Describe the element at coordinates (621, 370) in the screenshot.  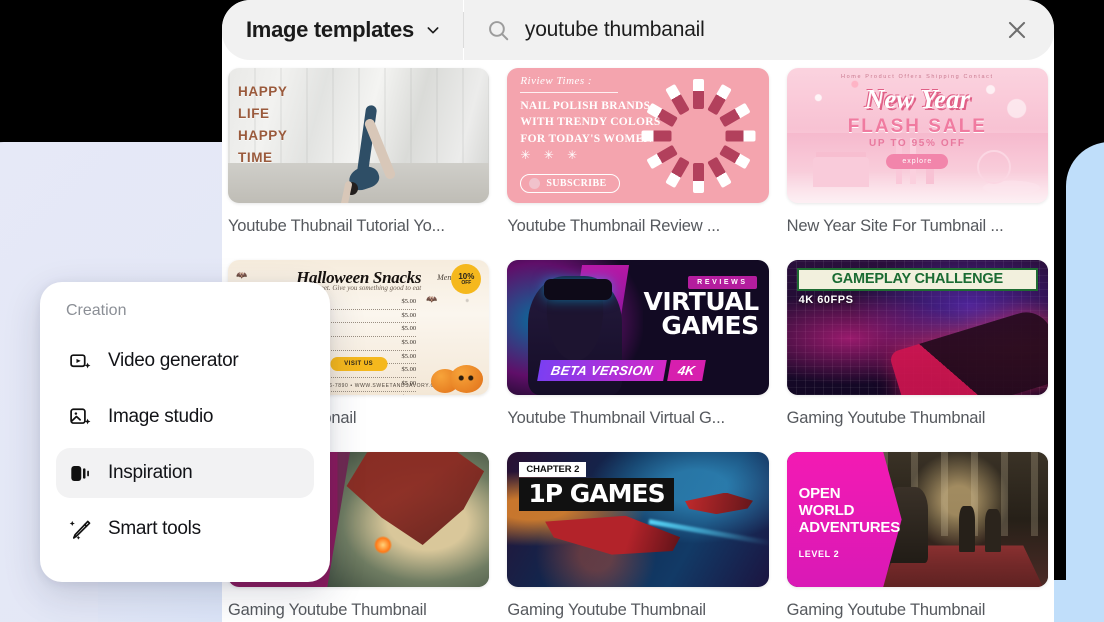
I see `thumbnail-badges: BETA VERSION 4K` at that location.